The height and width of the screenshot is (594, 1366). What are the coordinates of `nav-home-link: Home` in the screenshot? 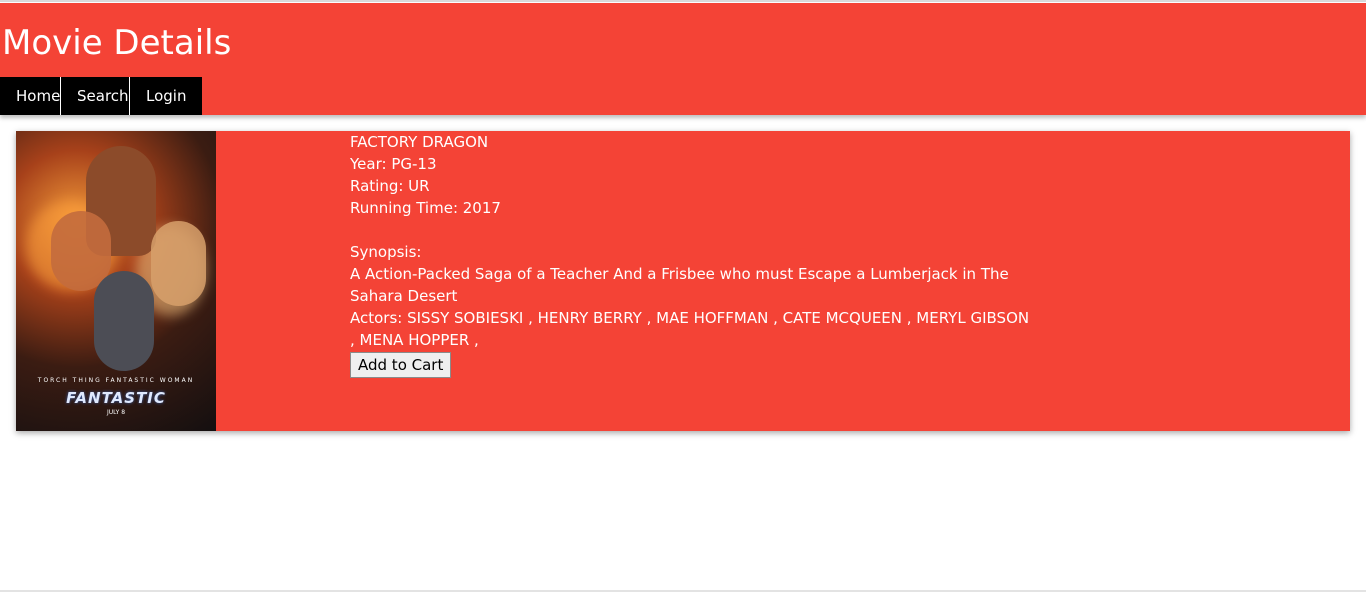 It's located at (30, 96).